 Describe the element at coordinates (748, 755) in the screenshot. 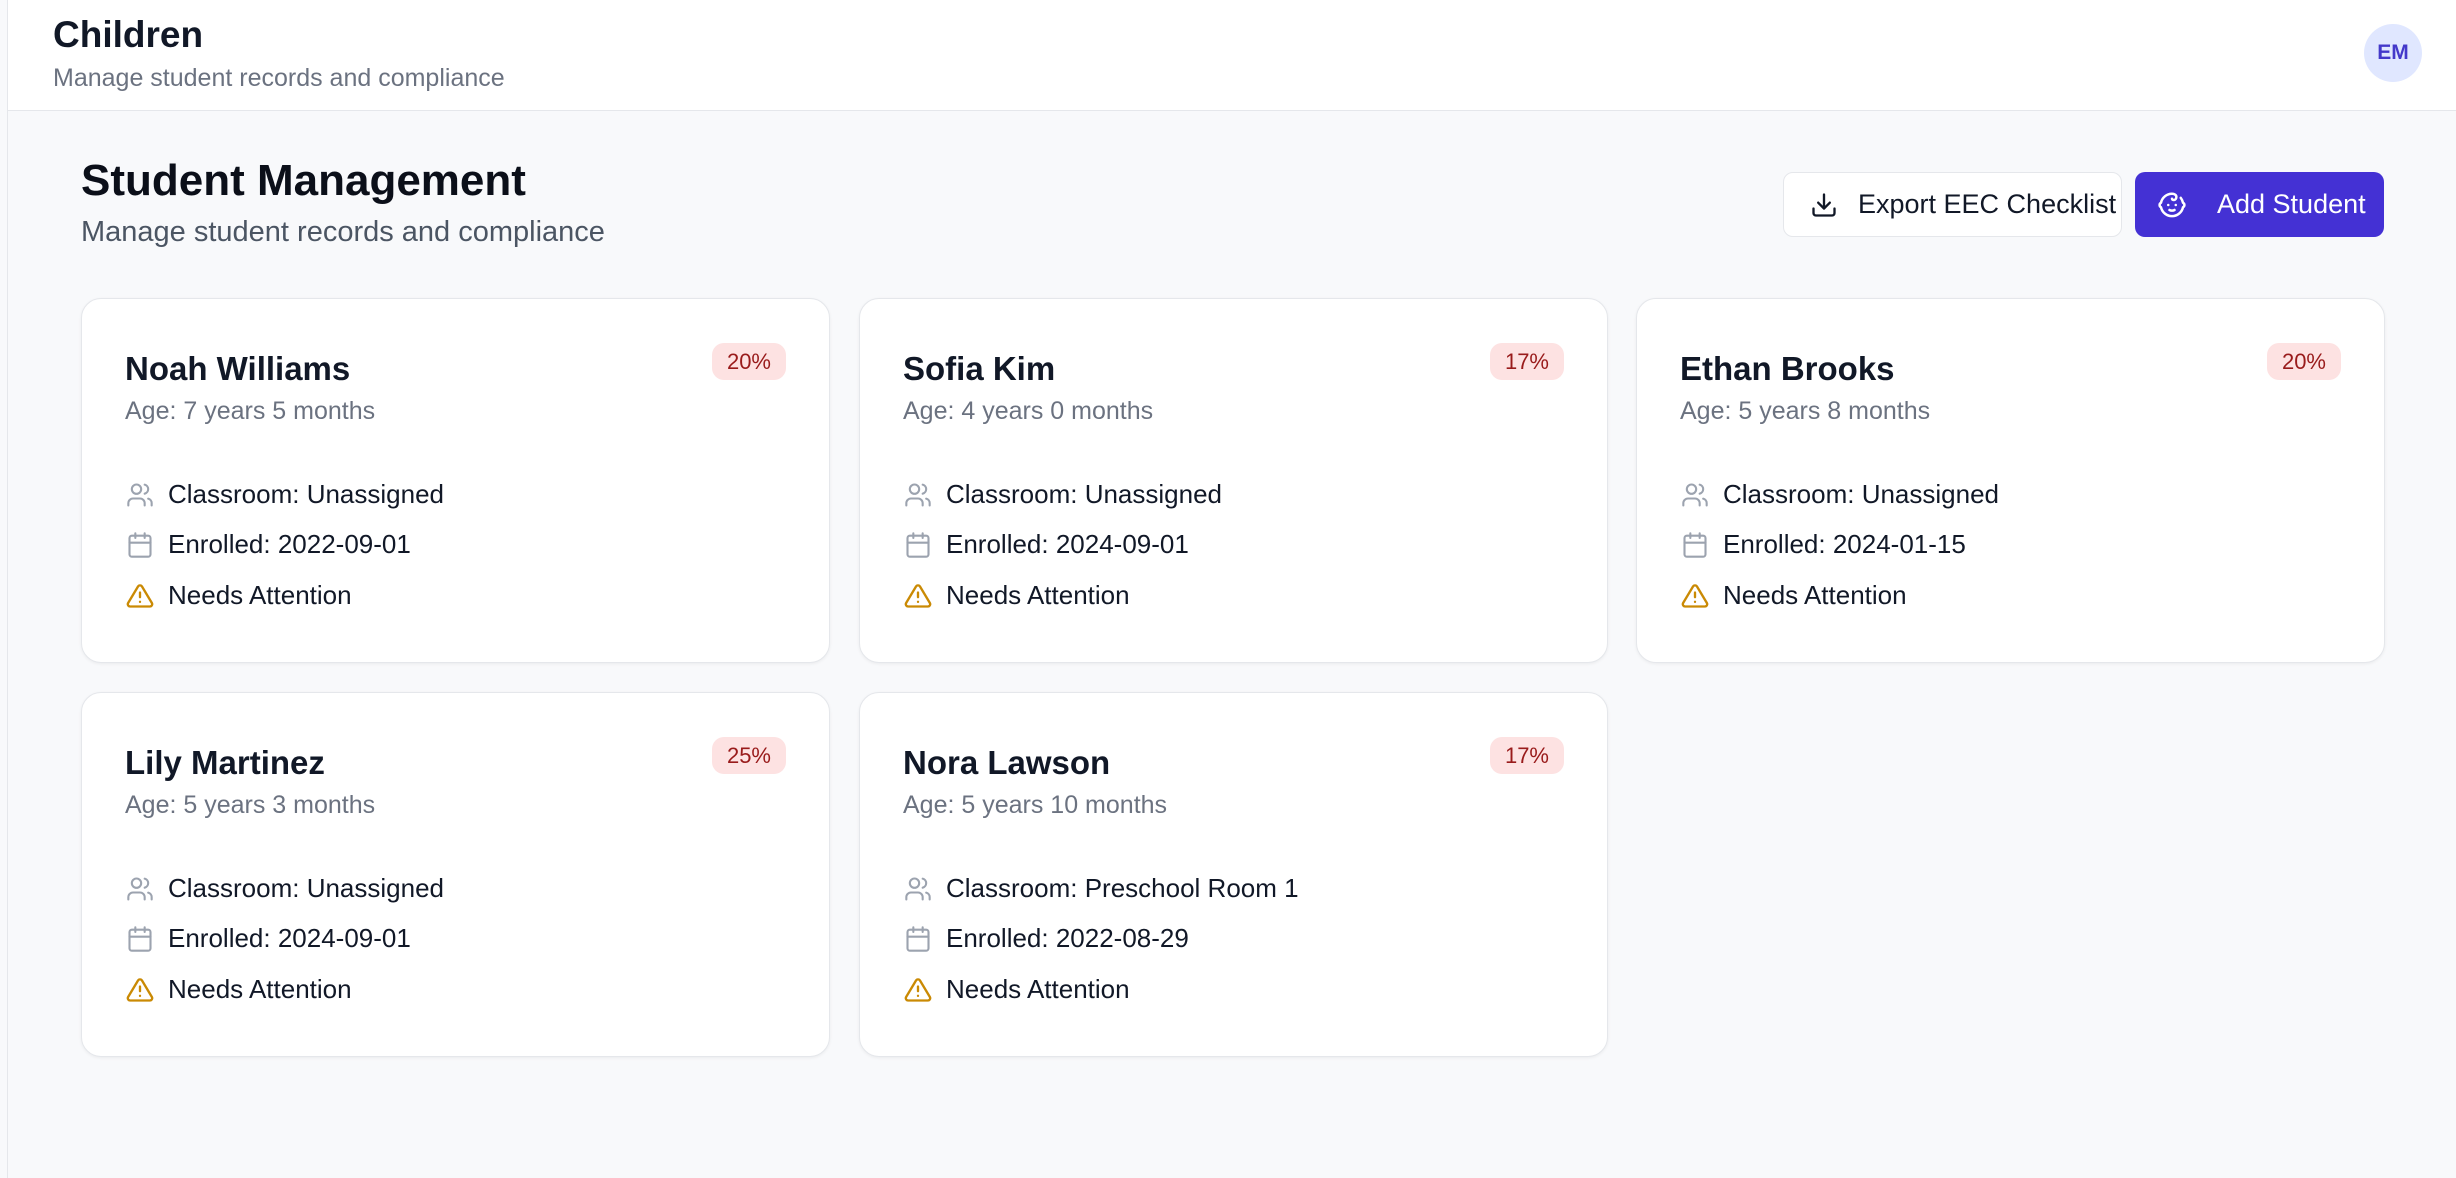

I see `compliance-badge: 25%` at that location.